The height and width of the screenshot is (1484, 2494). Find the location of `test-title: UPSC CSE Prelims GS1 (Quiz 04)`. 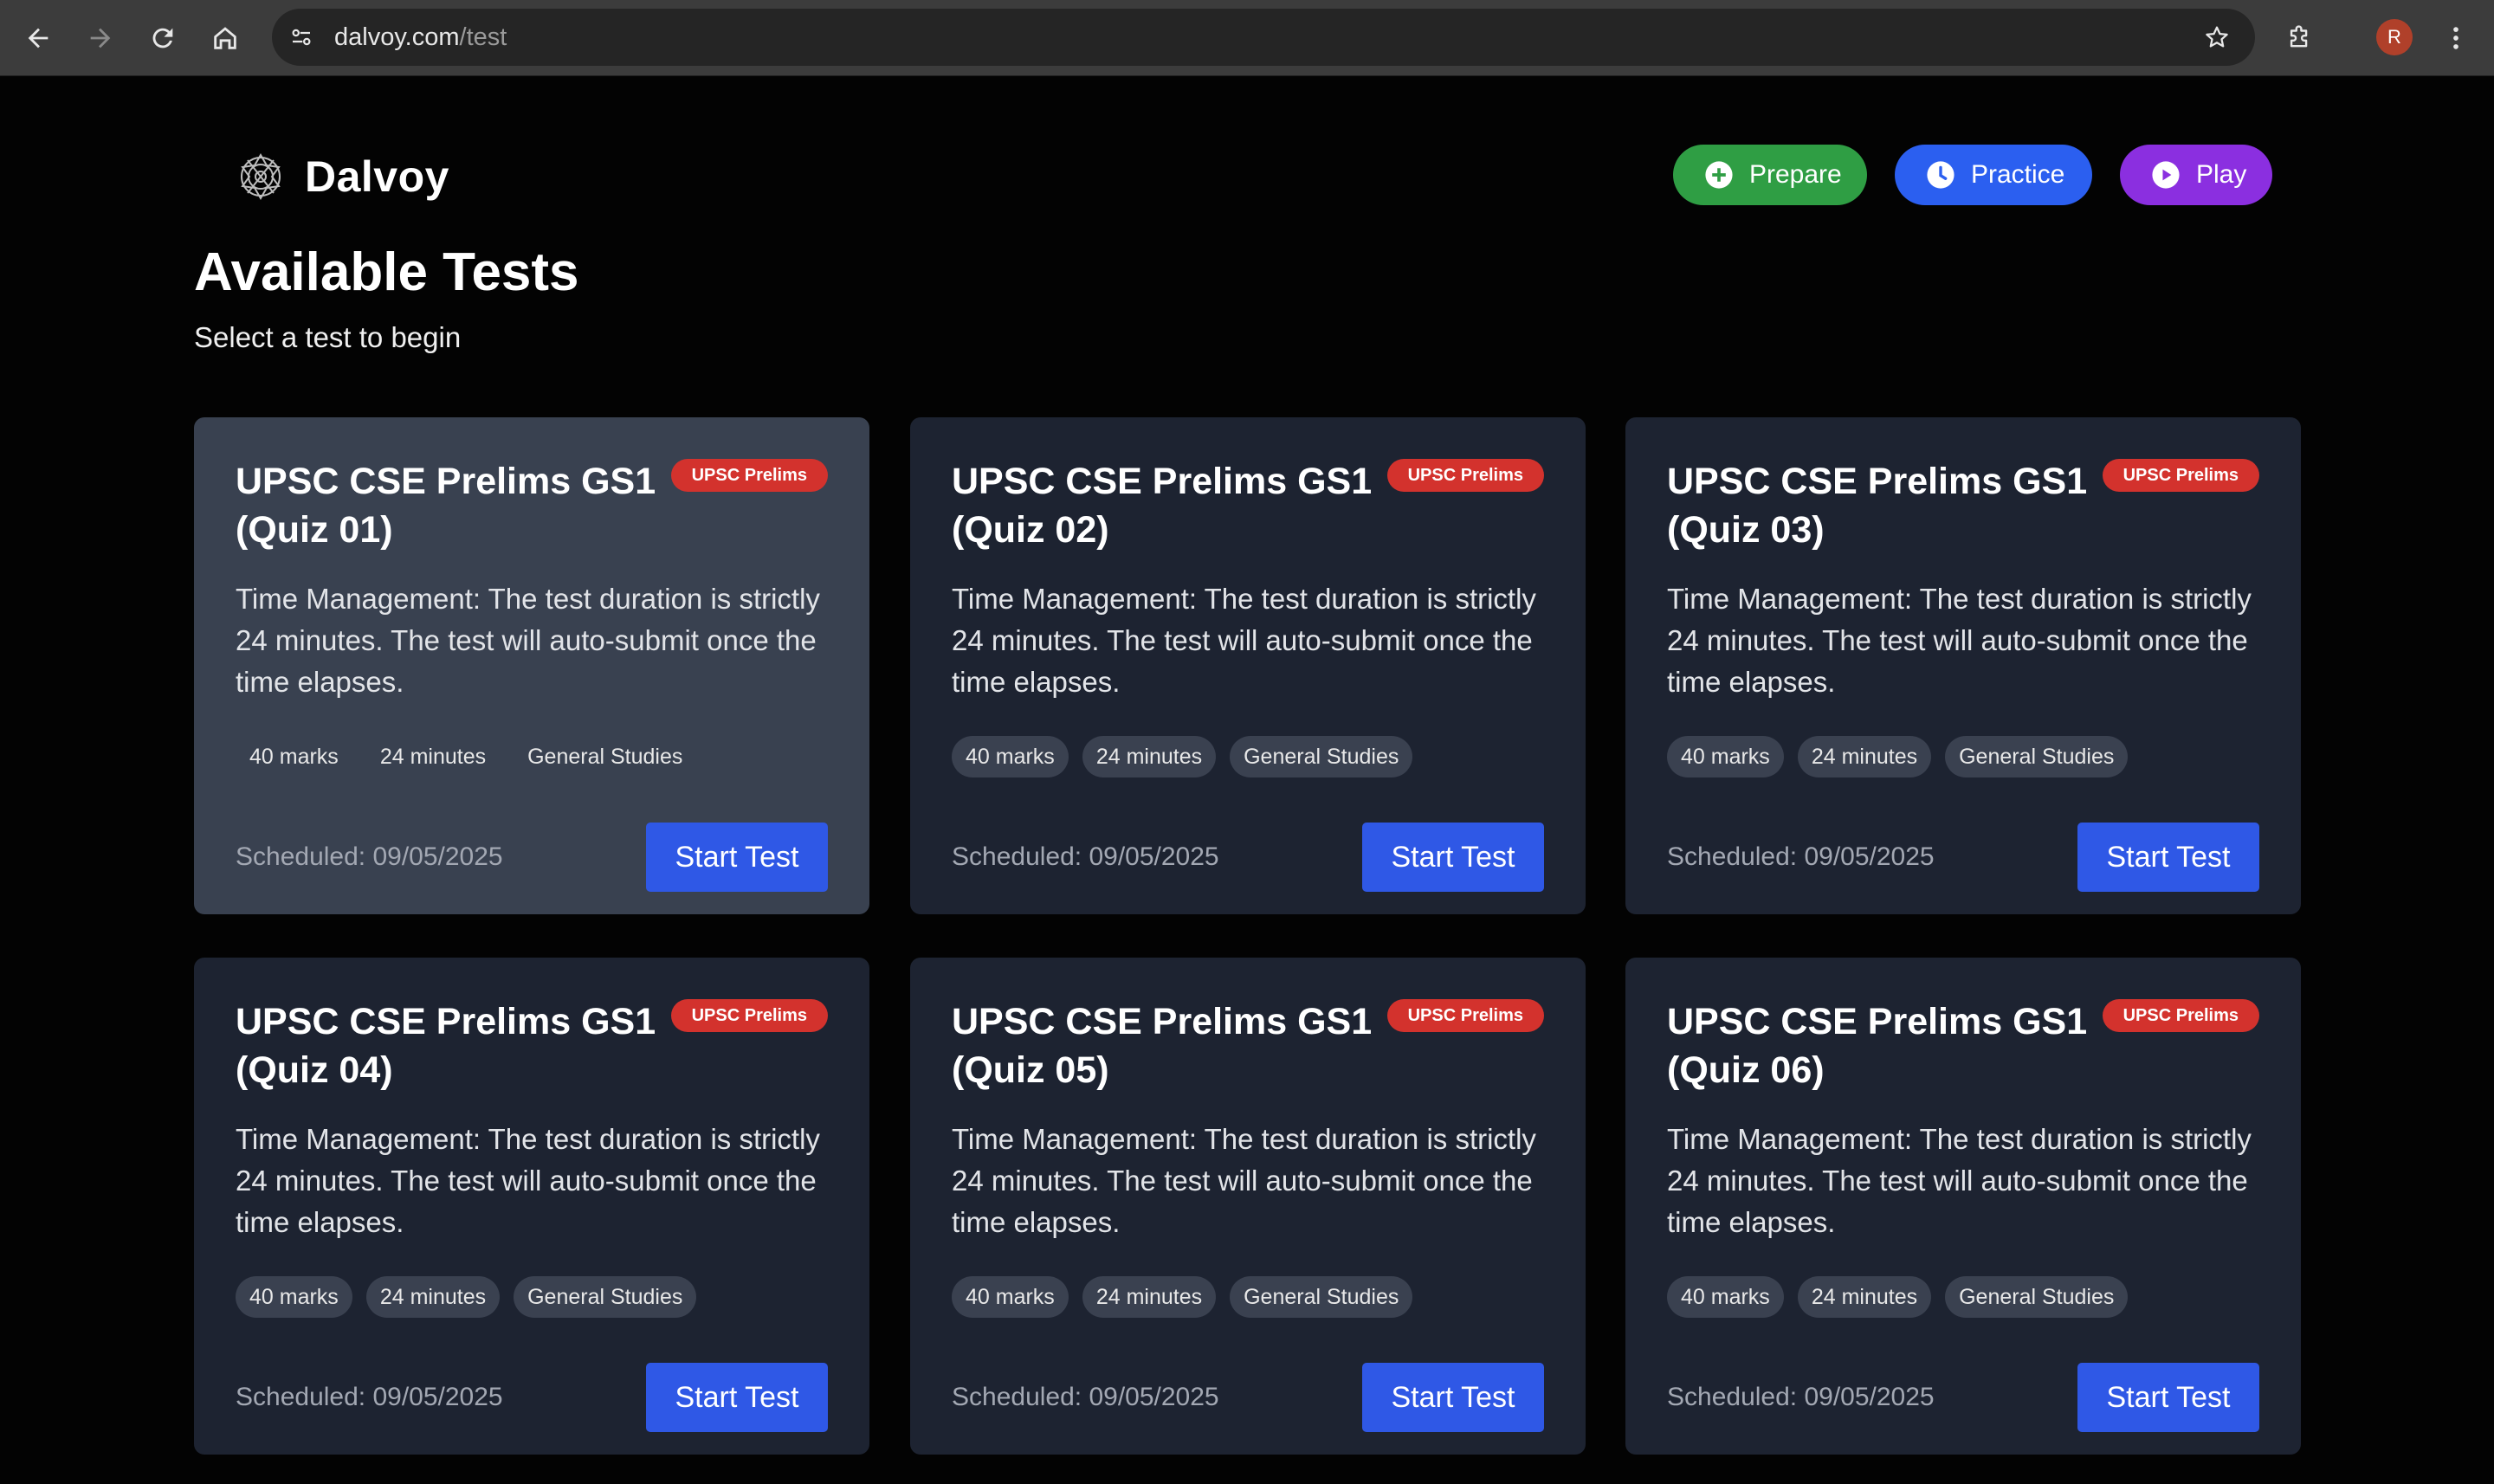

test-title: UPSC CSE Prelims GS1 (Quiz 04) is located at coordinates (446, 1046).